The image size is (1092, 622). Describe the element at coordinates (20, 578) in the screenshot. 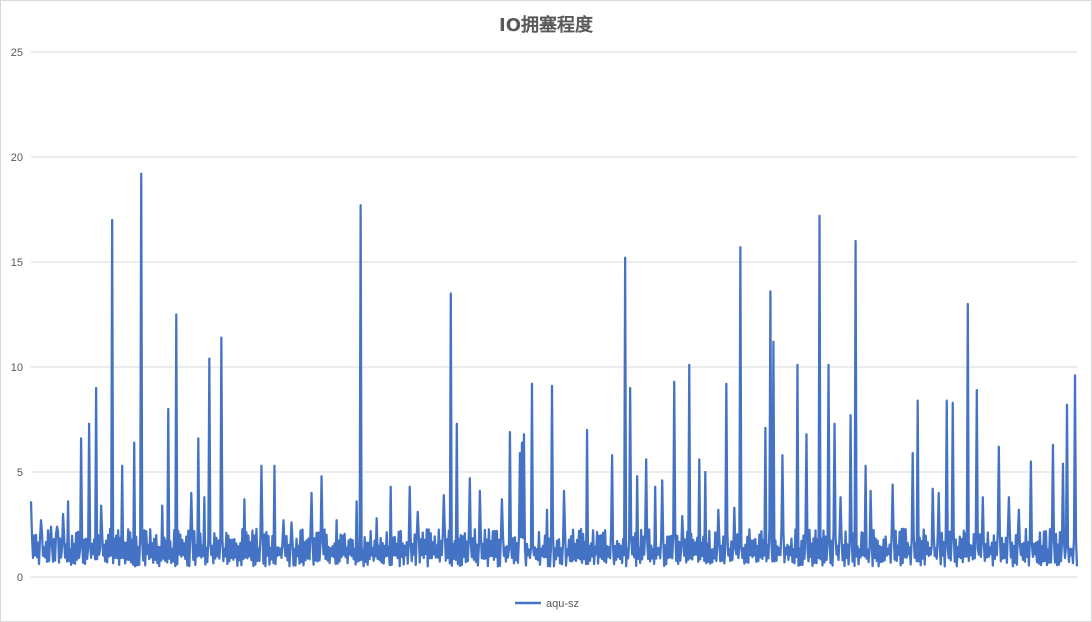

I see `y-tick-label: 0` at that location.